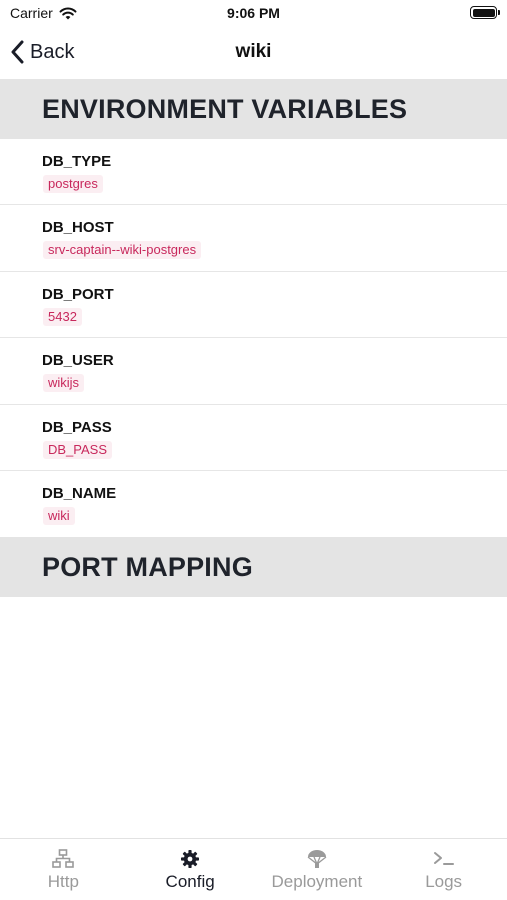 This screenshot has height=900, width=507. I want to click on env-section-header: ENVIRONMENT VARIABLES, so click(253, 109).